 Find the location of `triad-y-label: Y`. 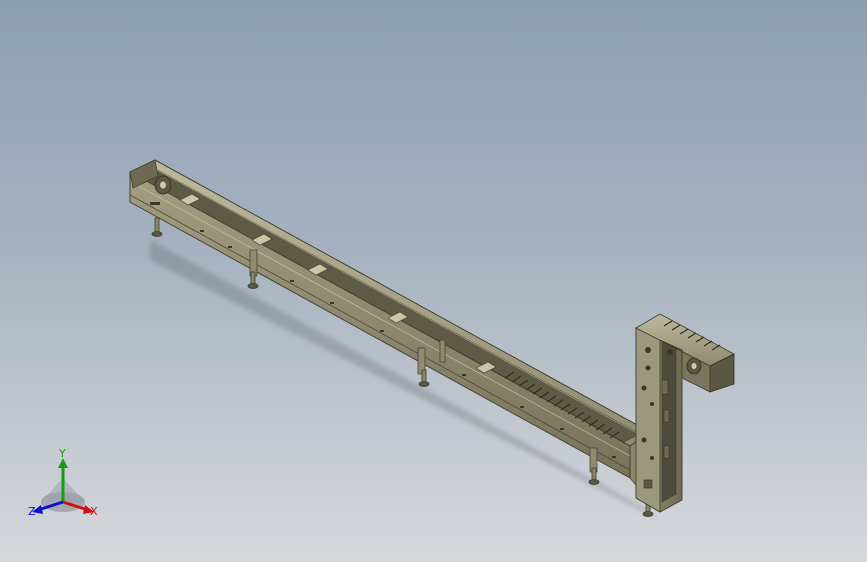

triad-y-label: Y is located at coordinates (62, 453).